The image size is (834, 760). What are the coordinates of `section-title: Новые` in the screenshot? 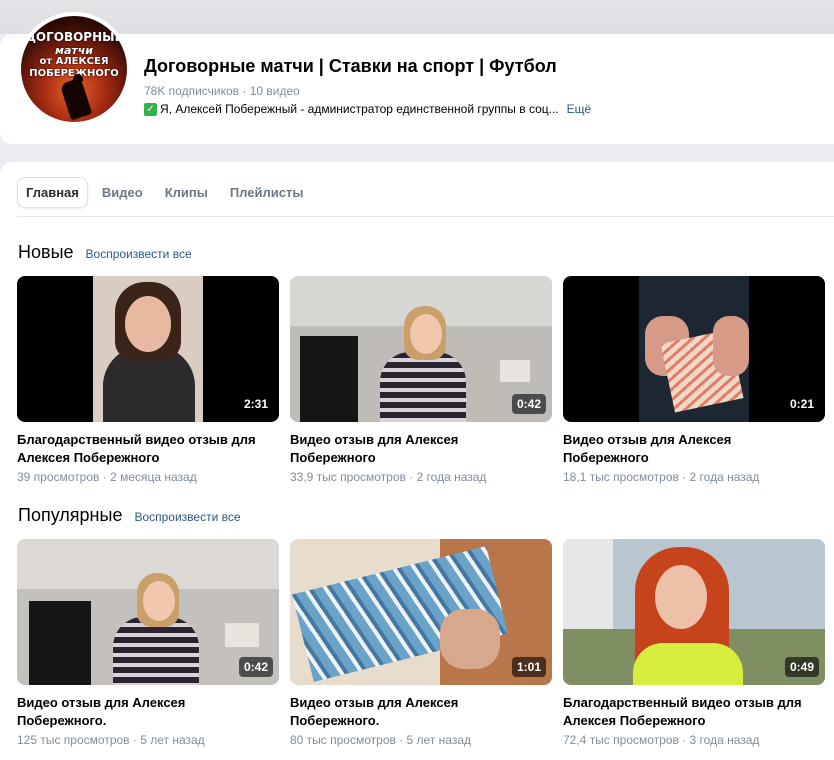 It's located at (46, 252).